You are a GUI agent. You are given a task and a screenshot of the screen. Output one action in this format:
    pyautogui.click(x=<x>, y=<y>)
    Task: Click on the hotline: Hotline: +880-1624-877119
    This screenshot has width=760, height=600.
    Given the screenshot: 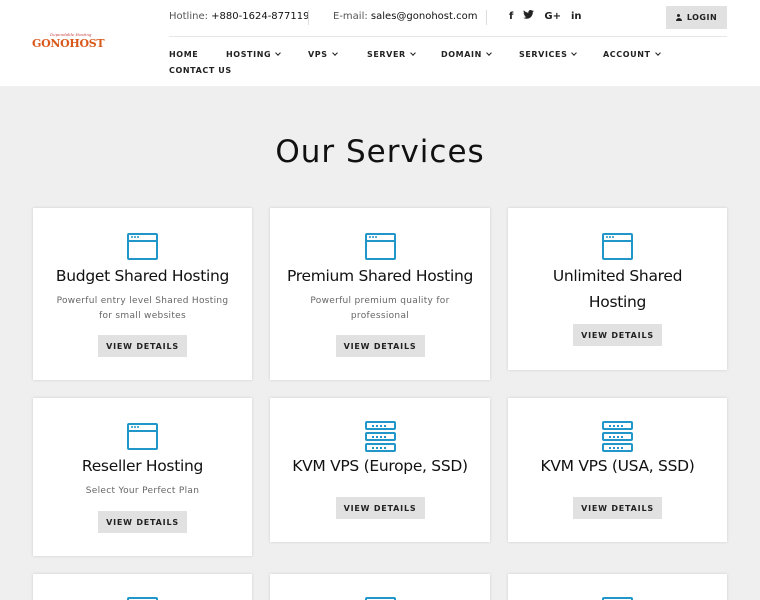 What is the action you would take?
    pyautogui.click(x=239, y=16)
    